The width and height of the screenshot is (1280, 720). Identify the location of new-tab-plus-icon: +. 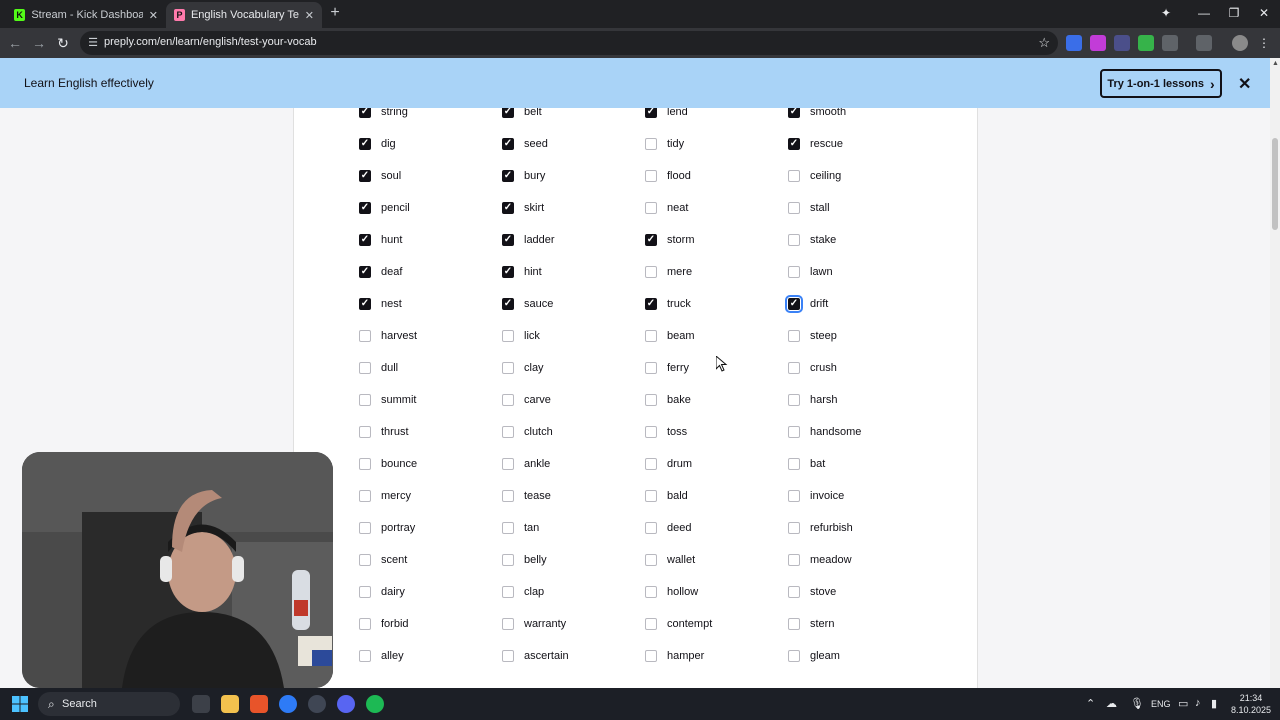
(335, 13).